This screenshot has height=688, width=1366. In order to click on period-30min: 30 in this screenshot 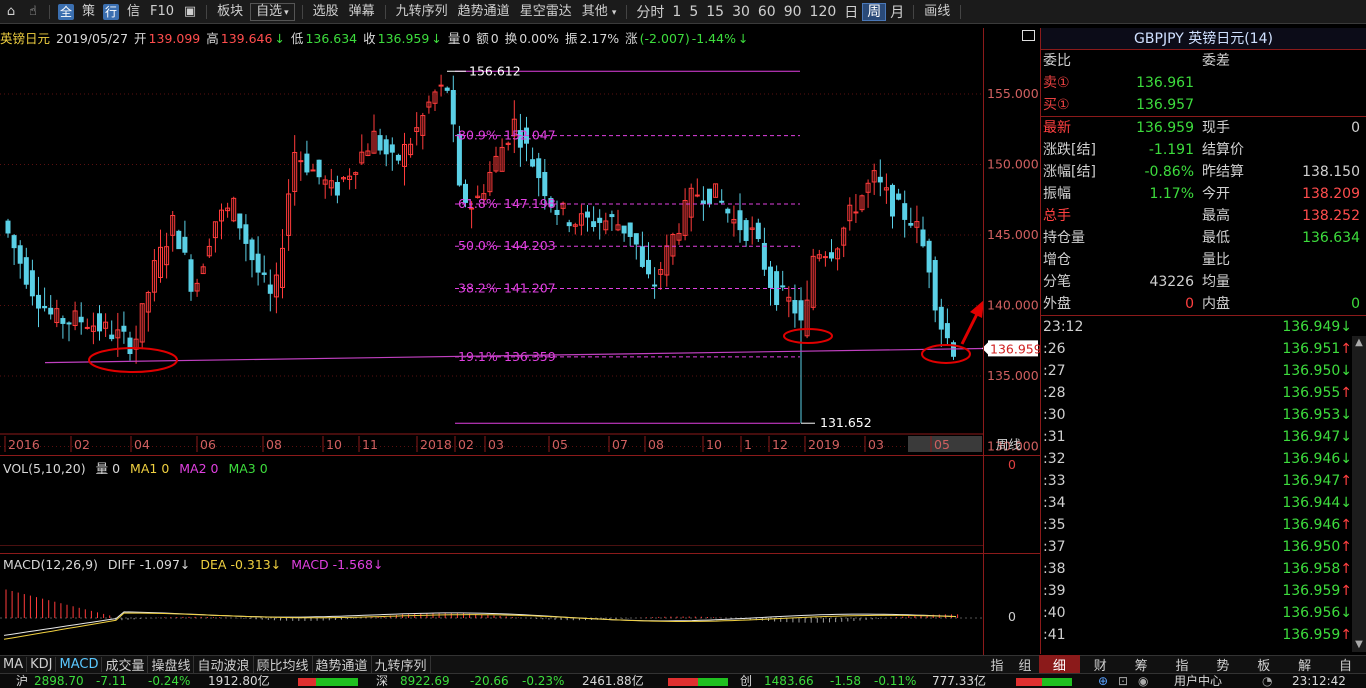, I will do `click(741, 12)`.